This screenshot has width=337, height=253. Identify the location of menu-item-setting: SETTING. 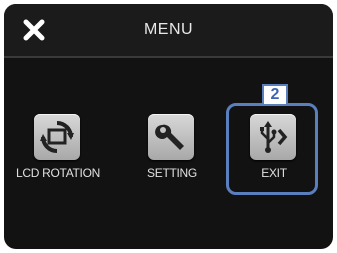
(172, 154).